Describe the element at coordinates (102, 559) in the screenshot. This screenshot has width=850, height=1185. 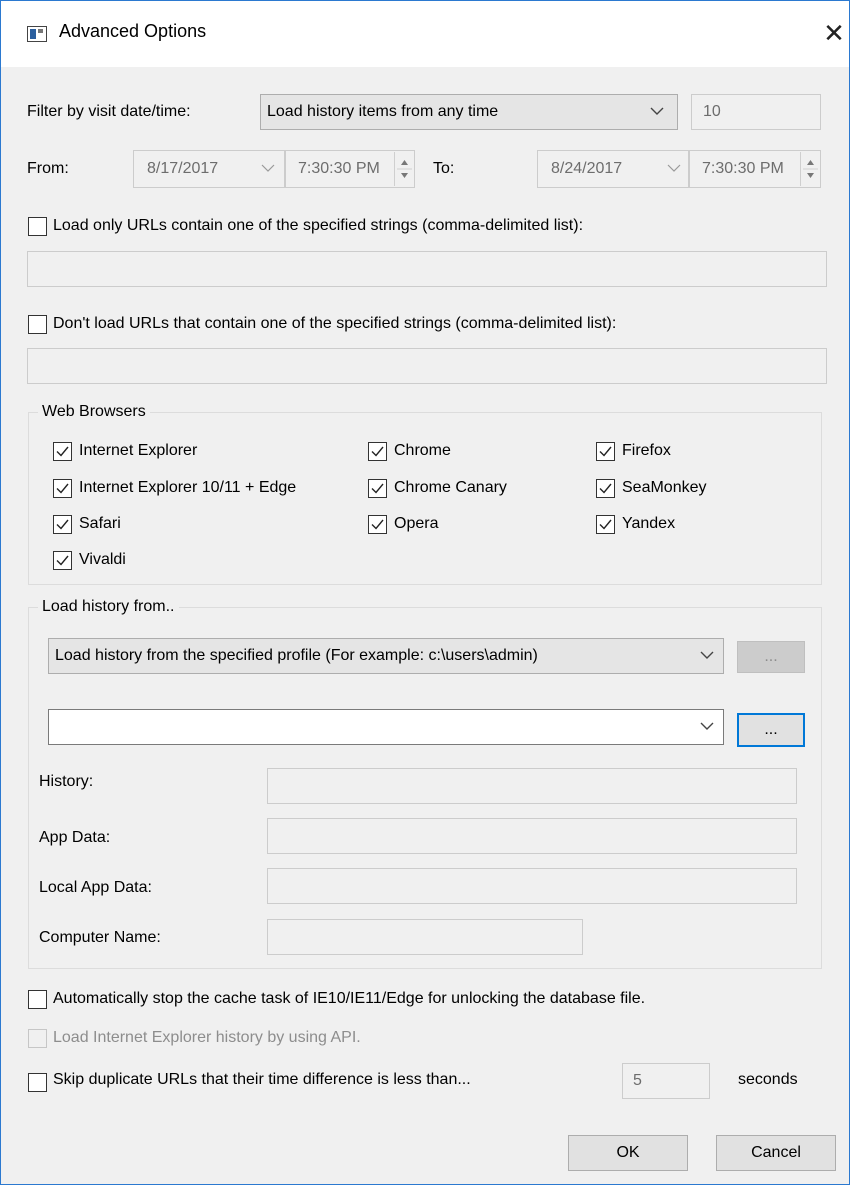
I see `browser-label-vivaldi: Vivaldi` at that location.